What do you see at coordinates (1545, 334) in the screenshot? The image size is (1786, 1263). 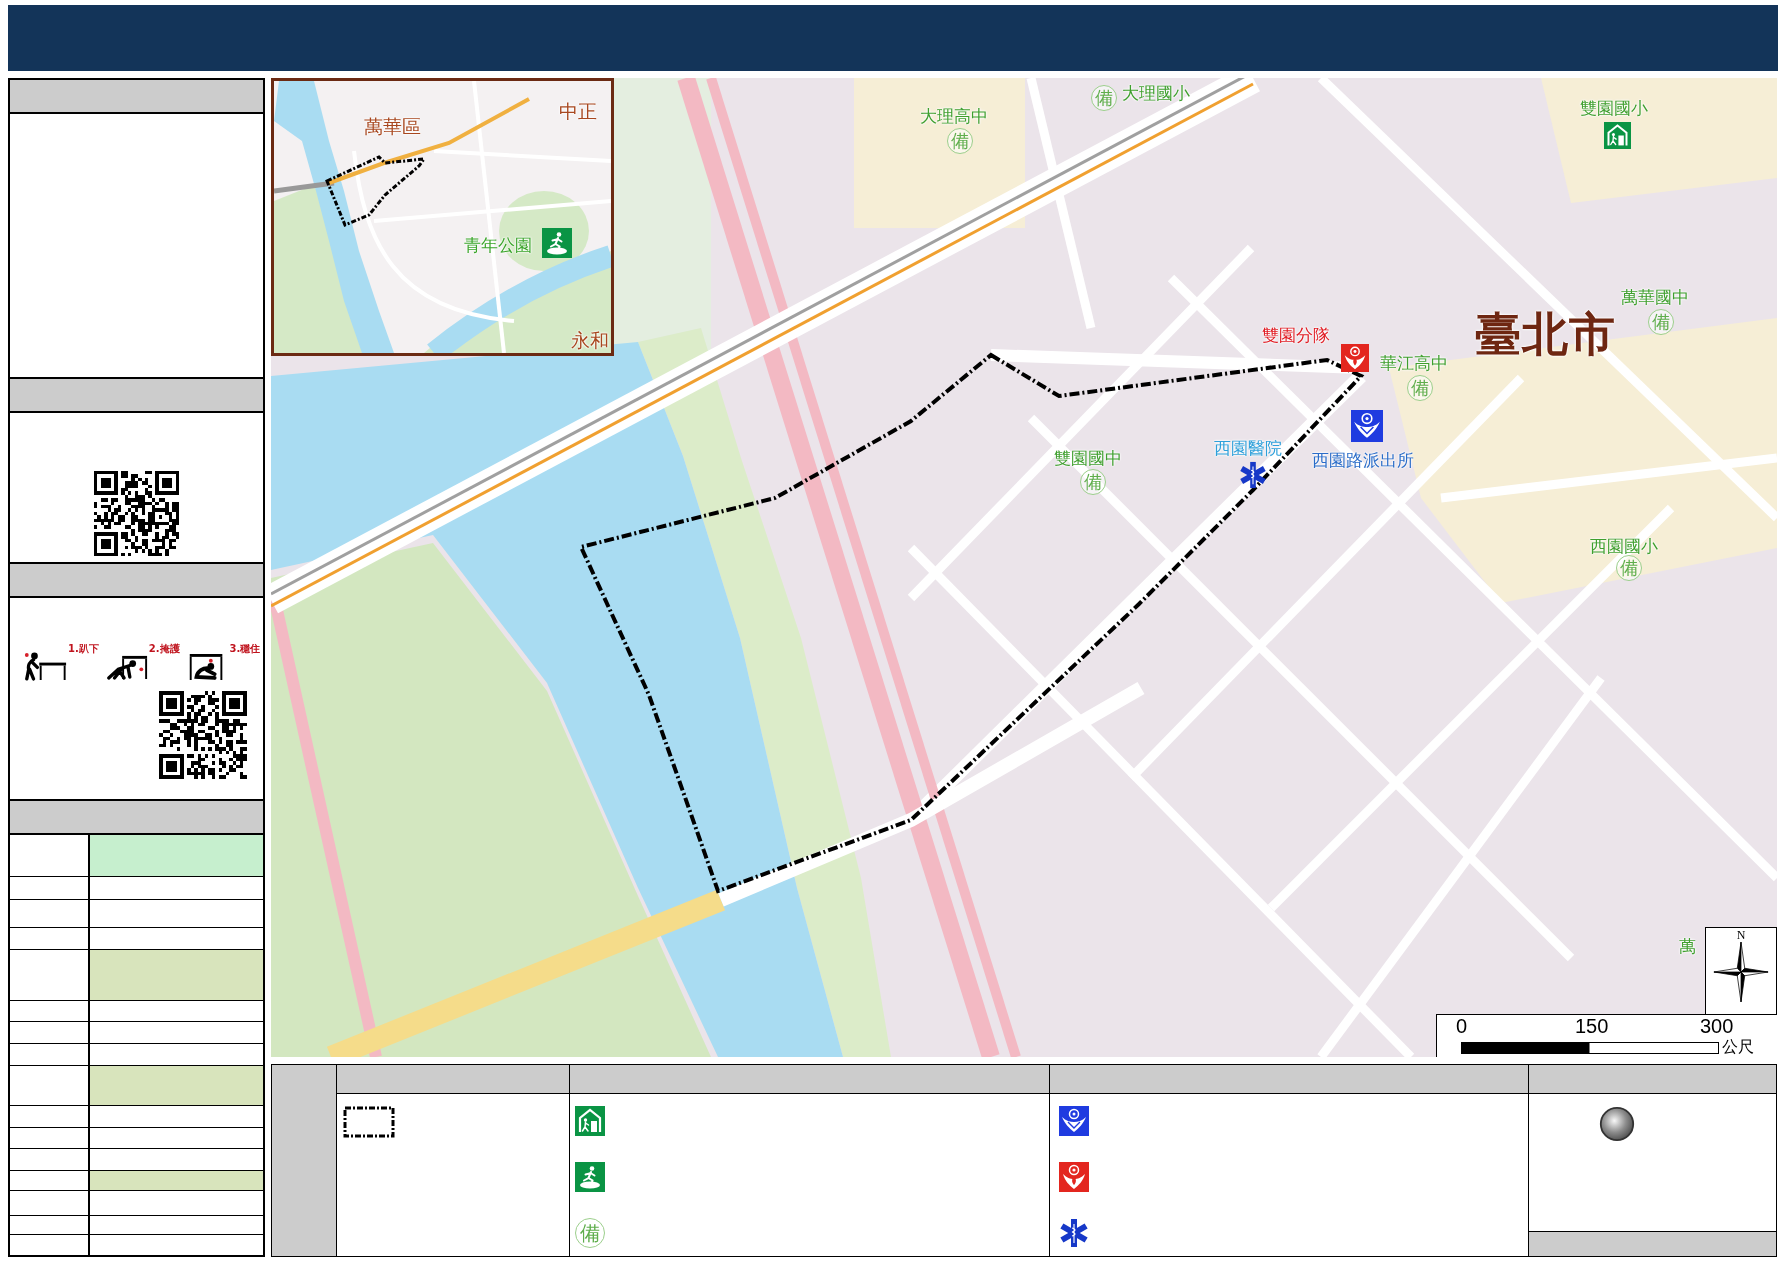 I see `map-label: 臺北市` at bounding box center [1545, 334].